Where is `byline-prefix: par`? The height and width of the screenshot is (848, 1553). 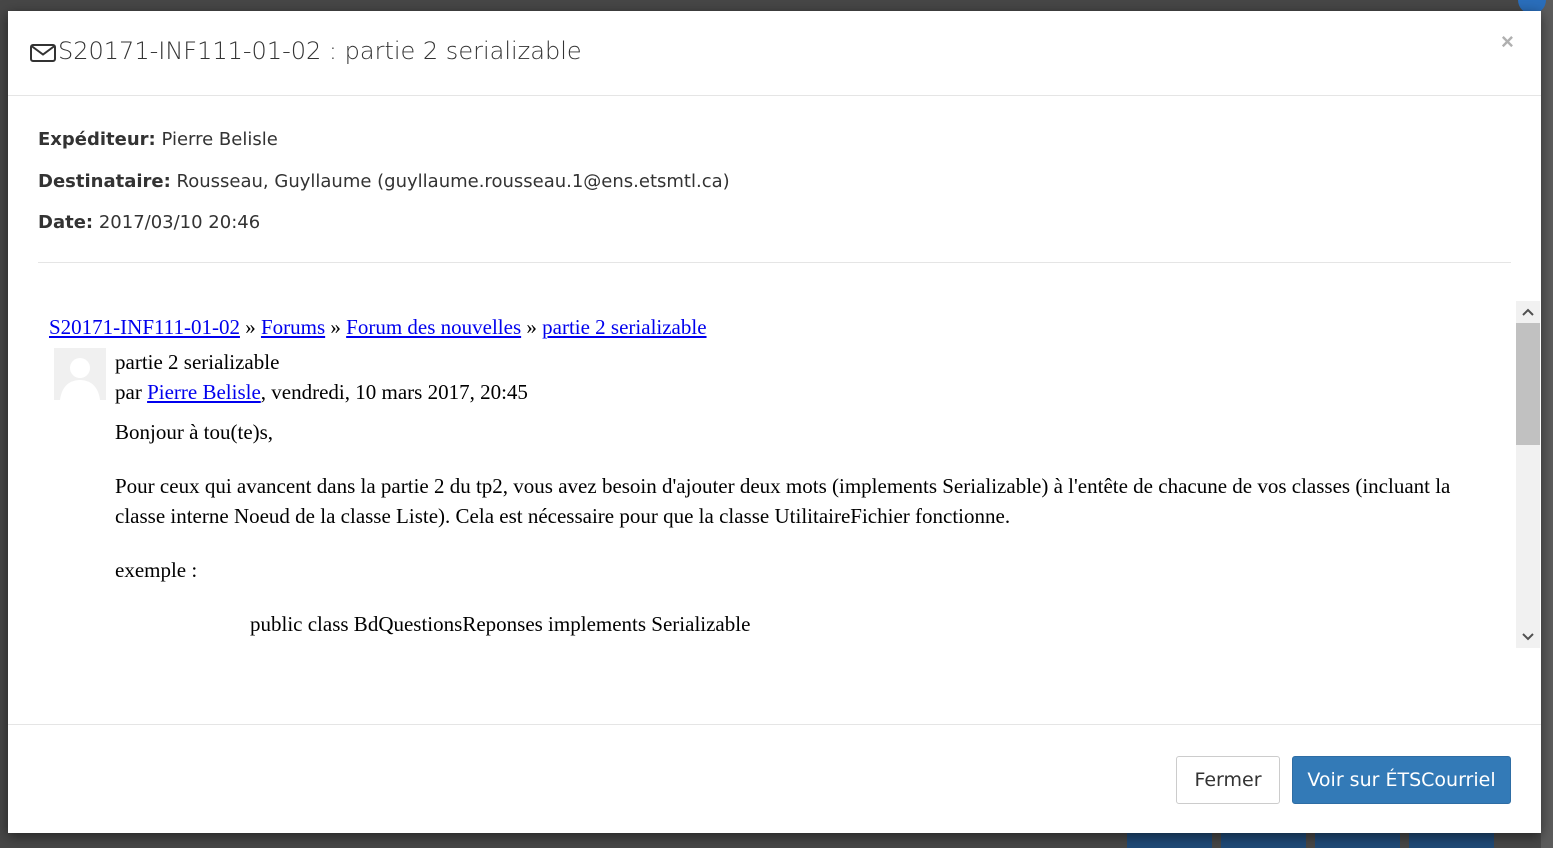
byline-prefix: par is located at coordinates (131, 392).